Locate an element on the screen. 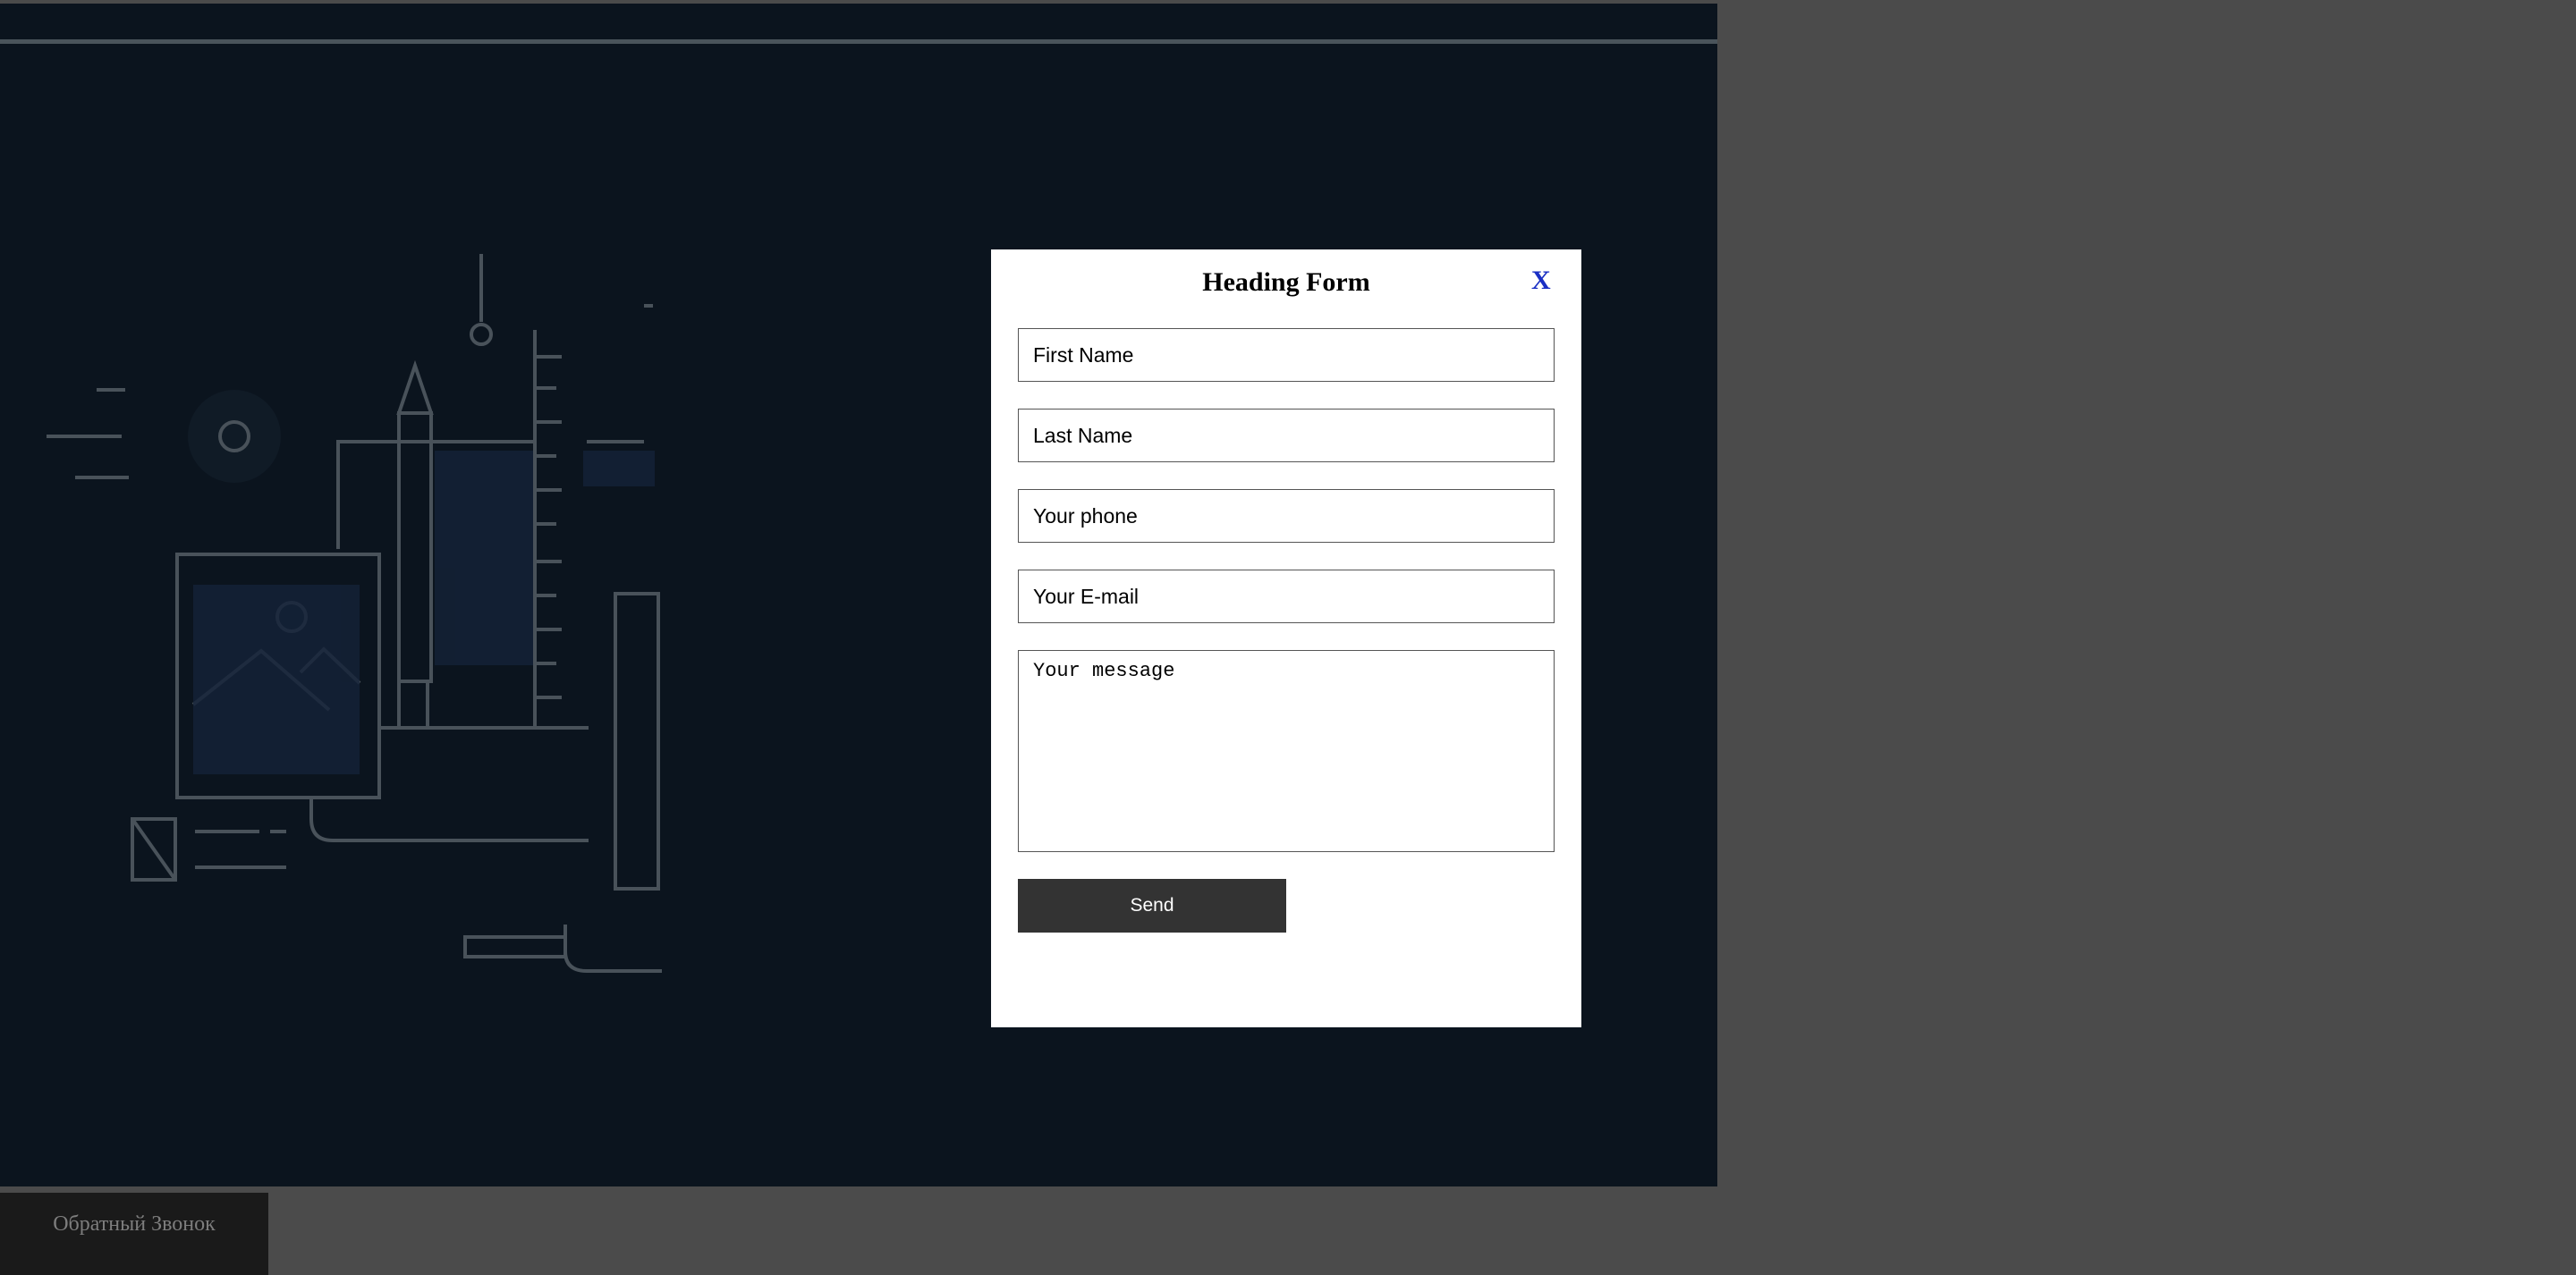 The image size is (2576, 1275). first-name-field is located at coordinates (1286, 355).